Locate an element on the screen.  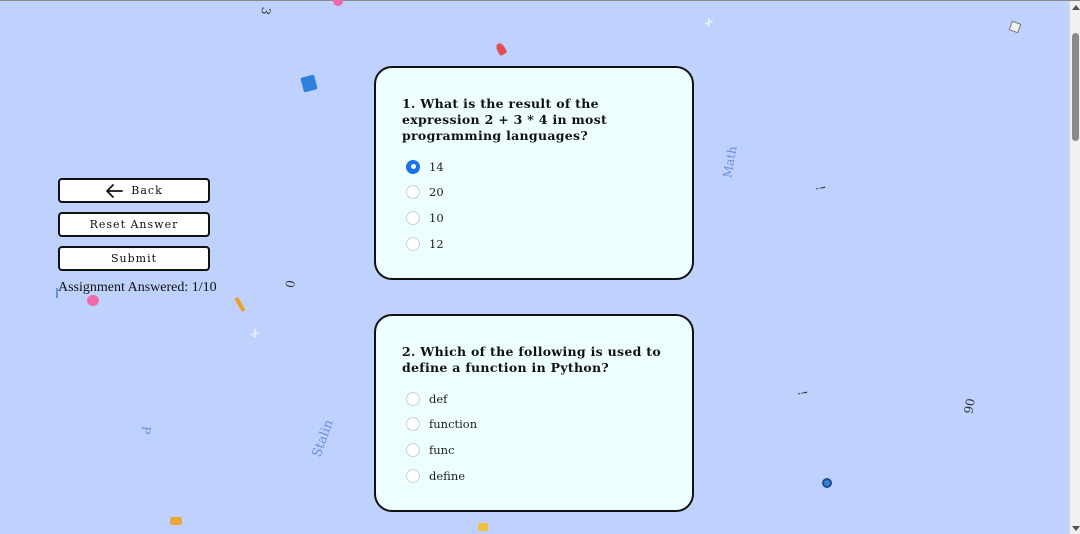
reset-answer-label: Reset Answer is located at coordinates (134, 224).